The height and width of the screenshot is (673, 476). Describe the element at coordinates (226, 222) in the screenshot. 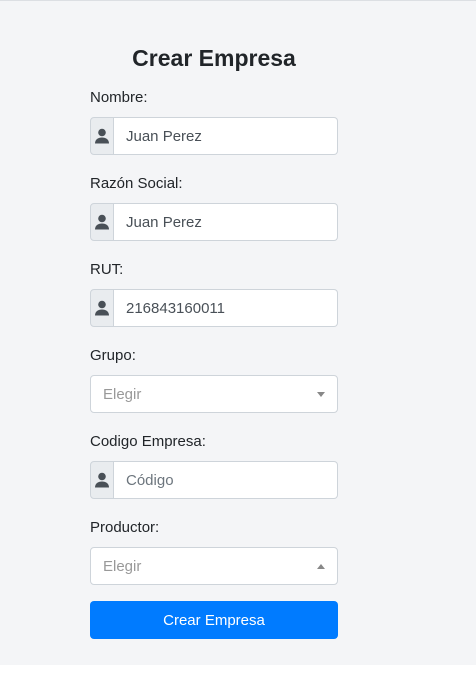

I see `razon-social-input` at that location.